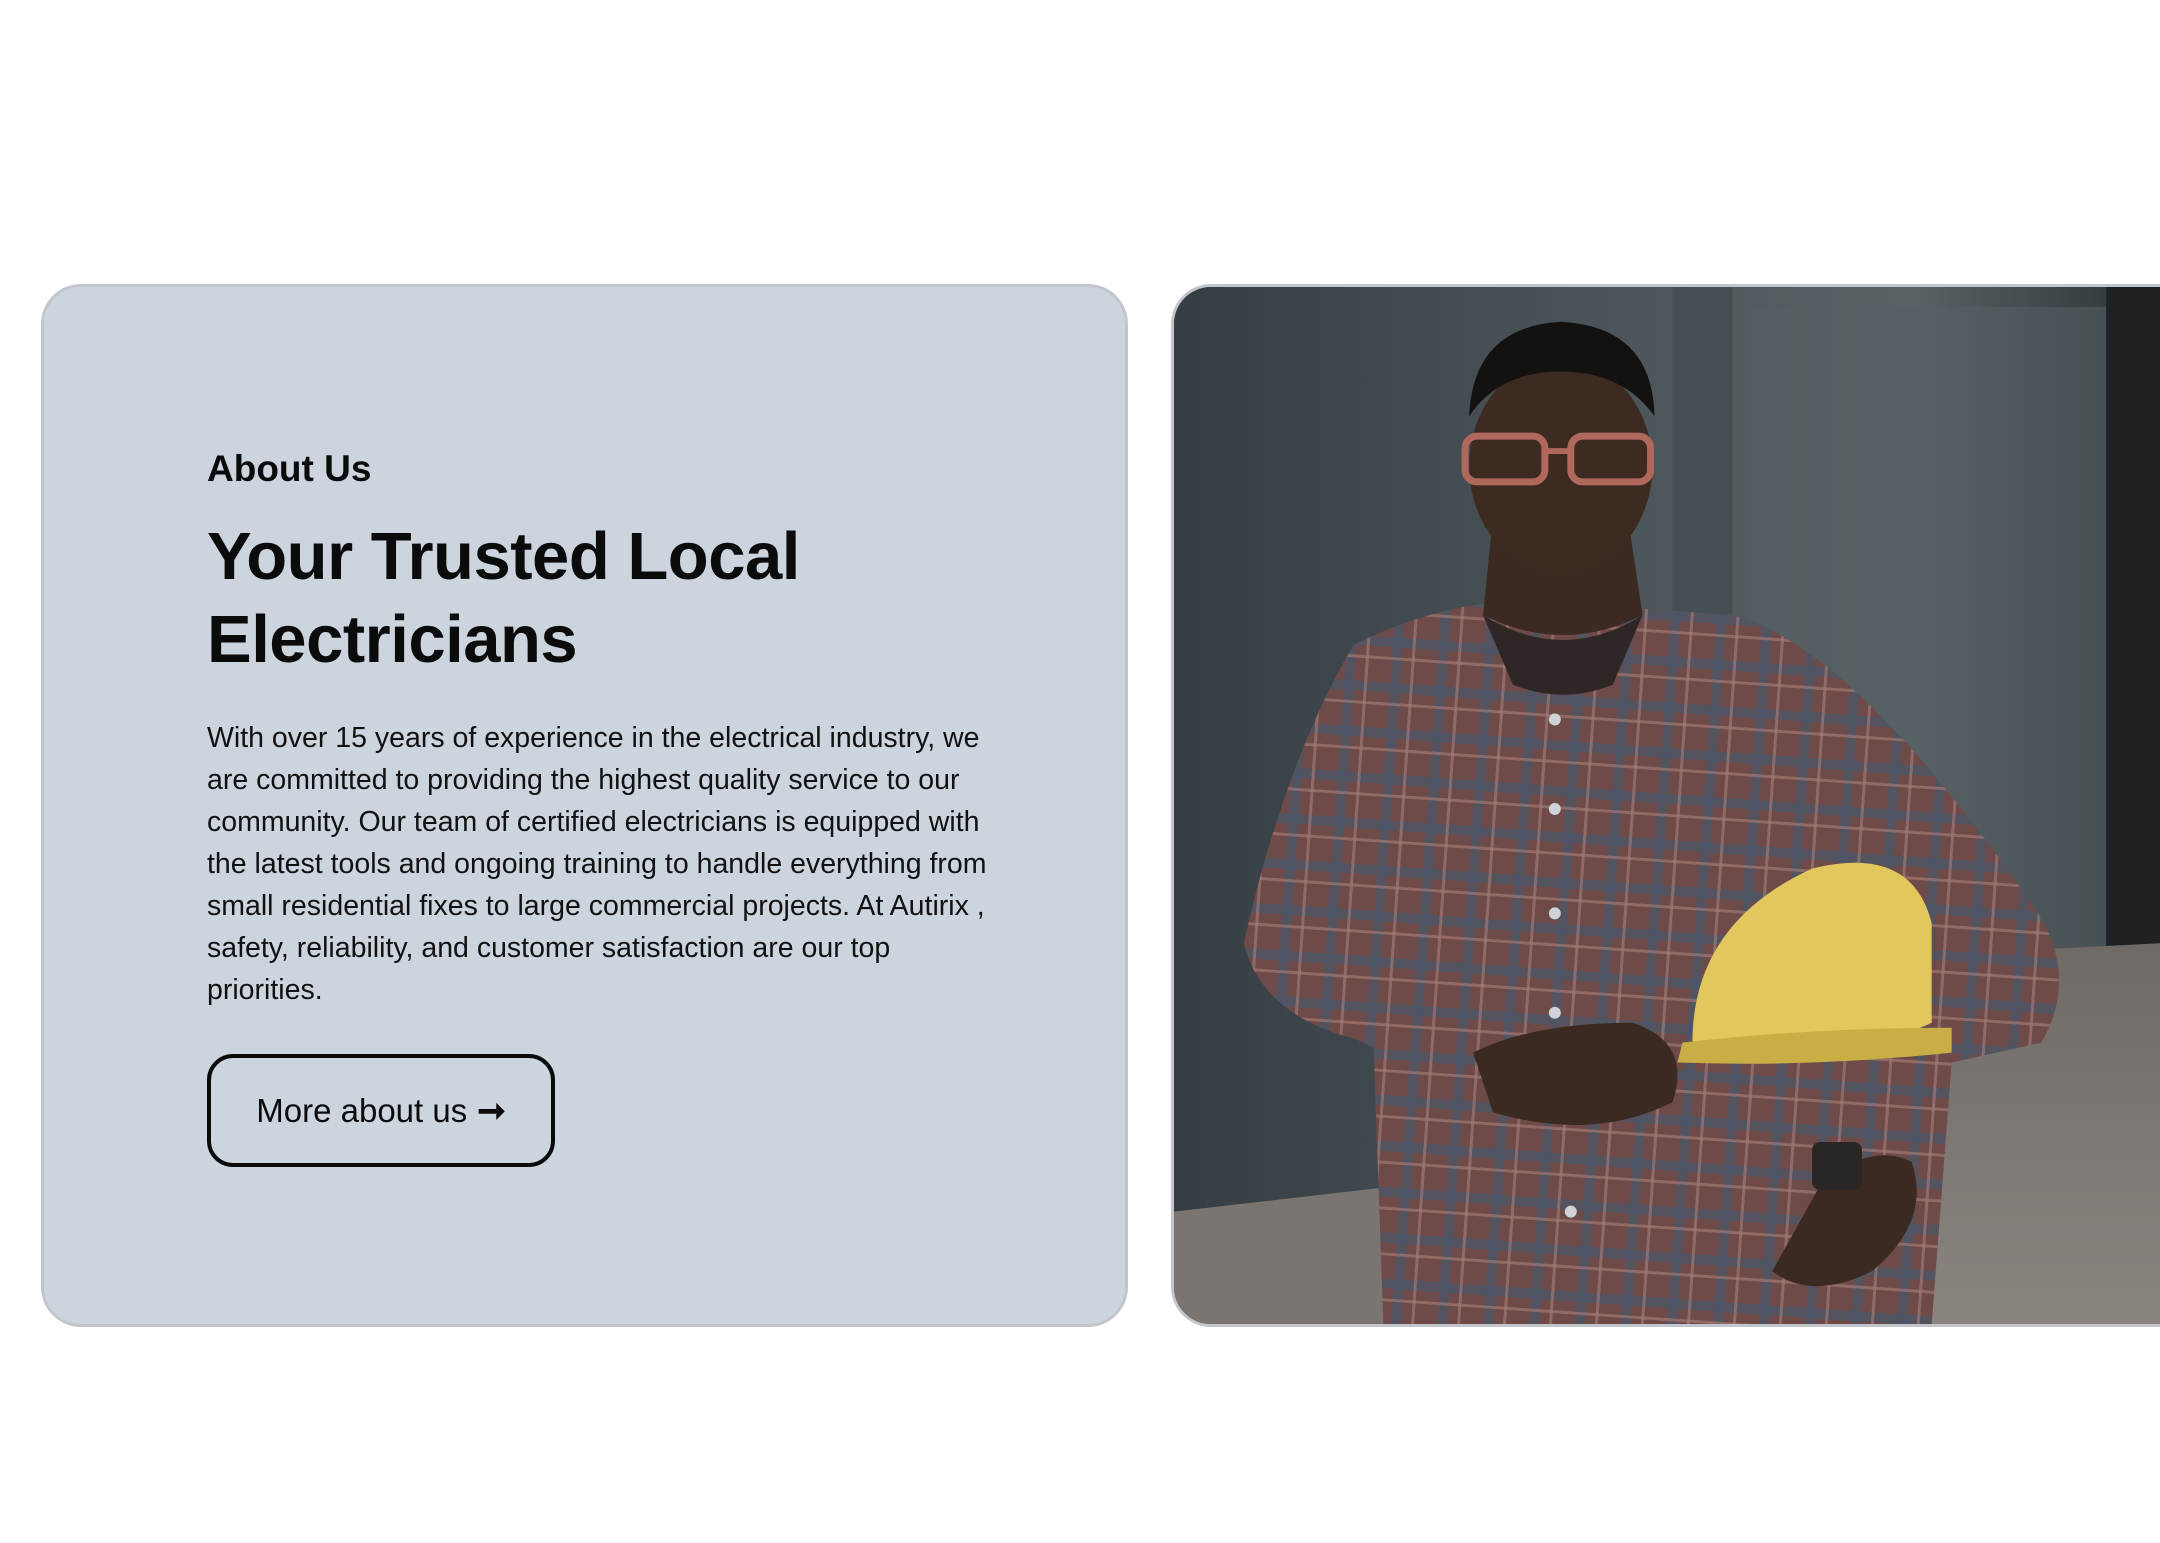  Describe the element at coordinates (362, 1110) in the screenshot. I see `more-about-us-label: More about us` at that location.